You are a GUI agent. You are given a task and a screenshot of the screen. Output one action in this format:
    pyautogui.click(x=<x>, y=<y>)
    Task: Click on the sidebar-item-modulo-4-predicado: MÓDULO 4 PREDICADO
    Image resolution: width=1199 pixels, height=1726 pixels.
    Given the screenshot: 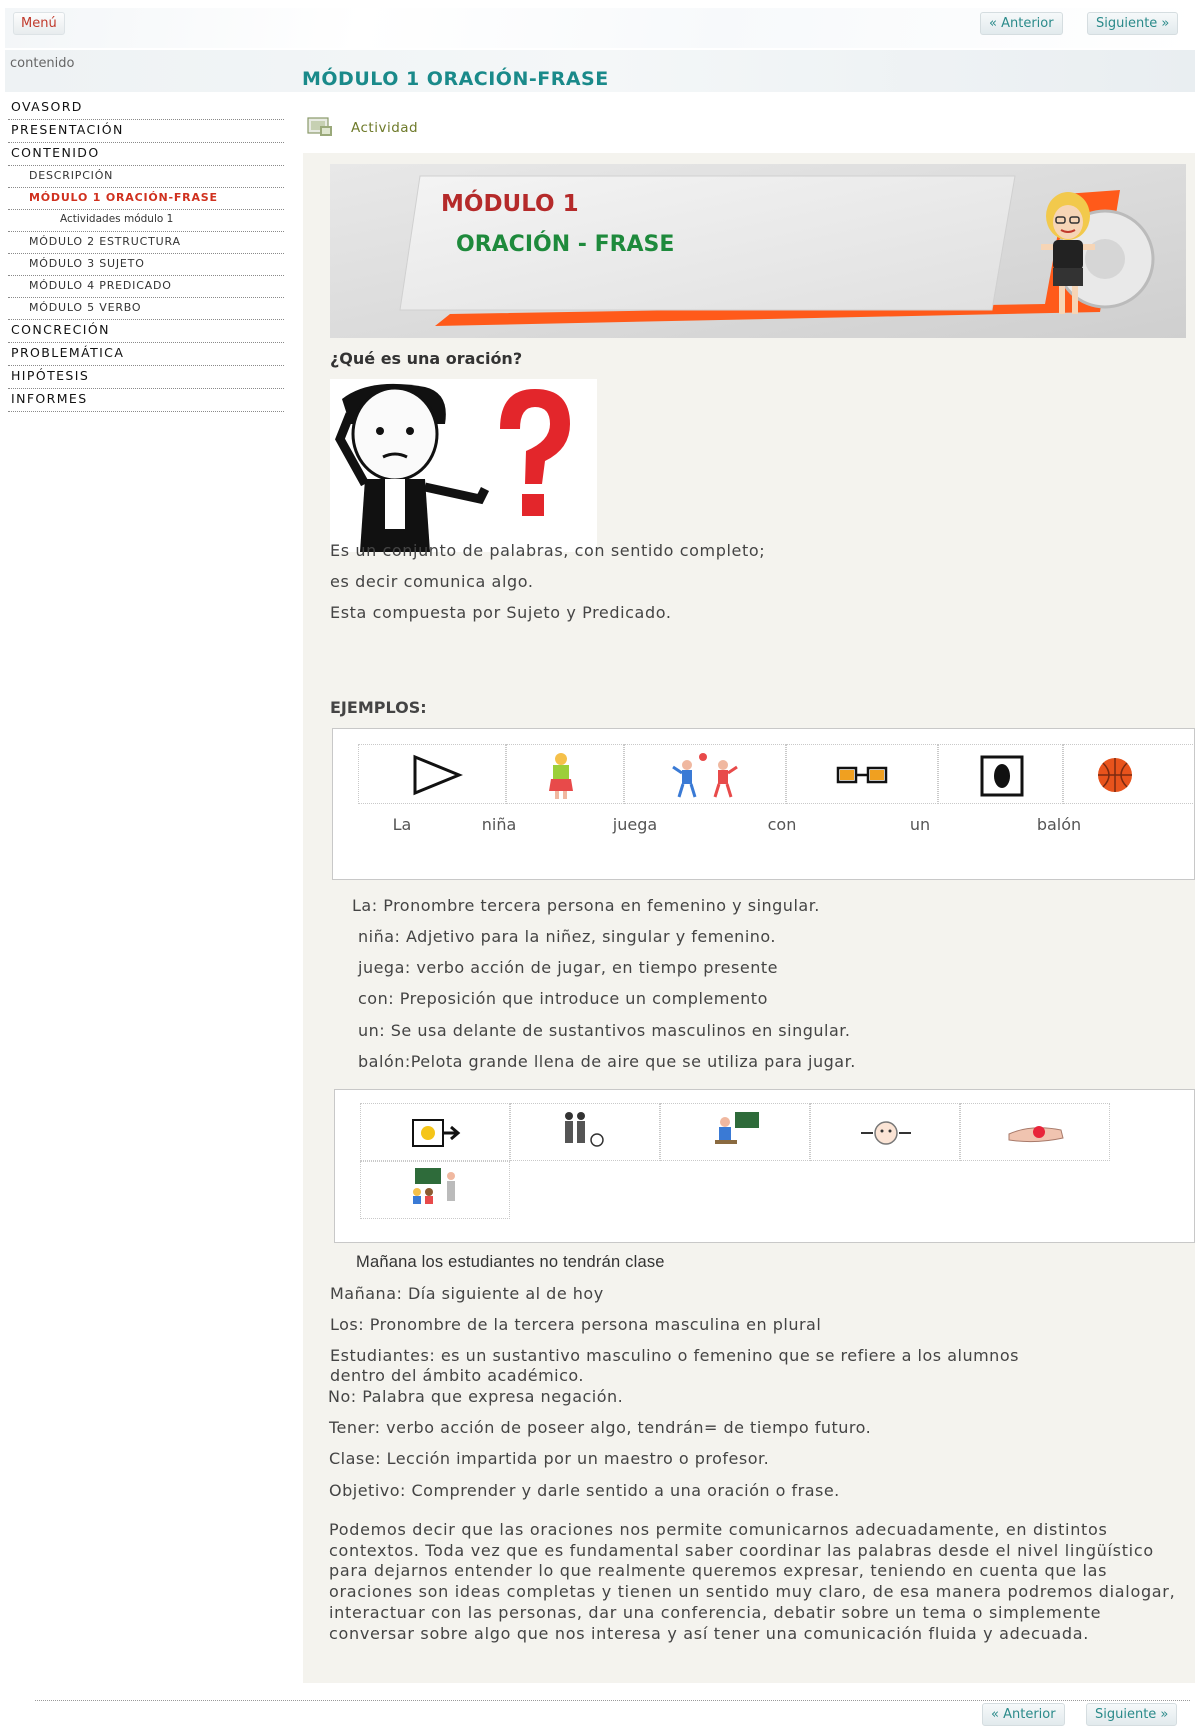 What is the action you would take?
    pyautogui.click(x=146, y=287)
    